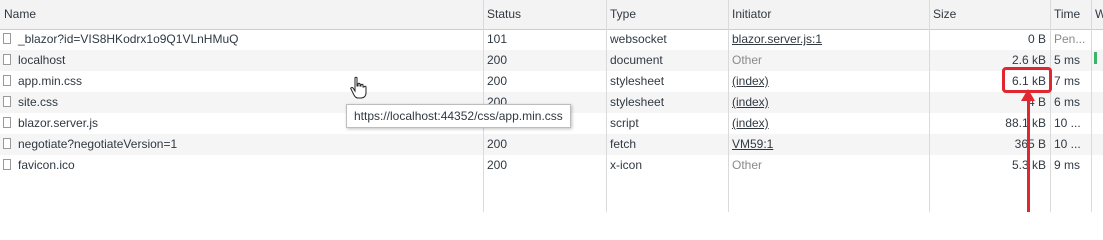 The image size is (1103, 240). What do you see at coordinates (1070, 14) in the screenshot?
I see `column-header-time: Time` at bounding box center [1070, 14].